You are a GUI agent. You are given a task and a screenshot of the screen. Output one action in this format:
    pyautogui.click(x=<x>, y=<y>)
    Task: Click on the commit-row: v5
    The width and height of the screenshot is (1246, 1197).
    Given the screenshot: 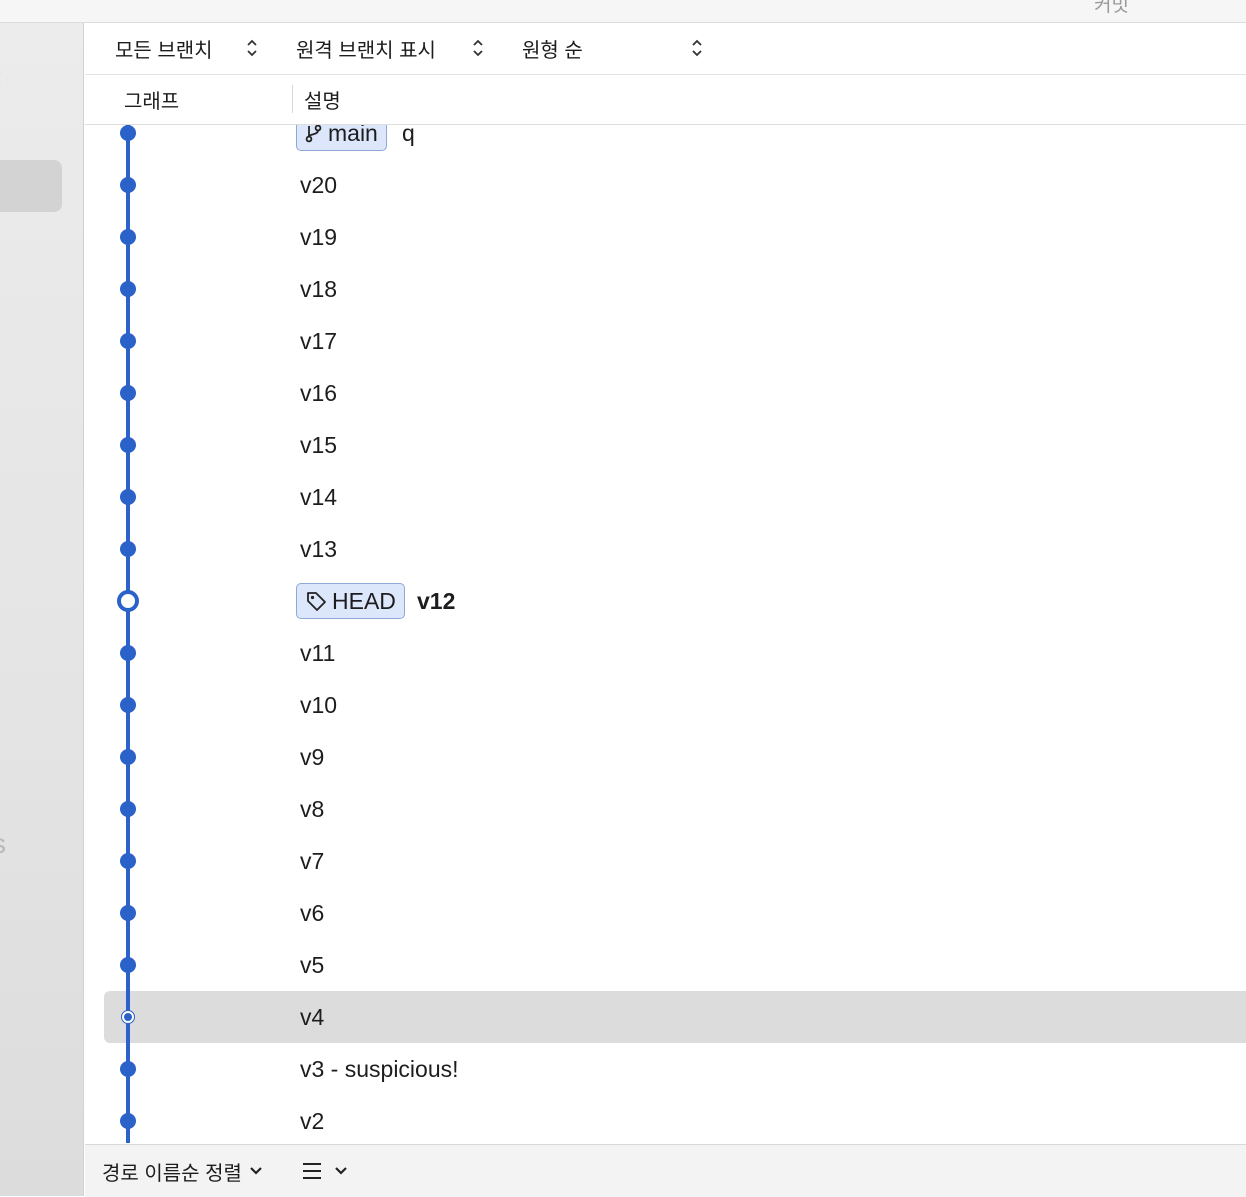 What is the action you would take?
    pyautogui.click(x=665, y=965)
    